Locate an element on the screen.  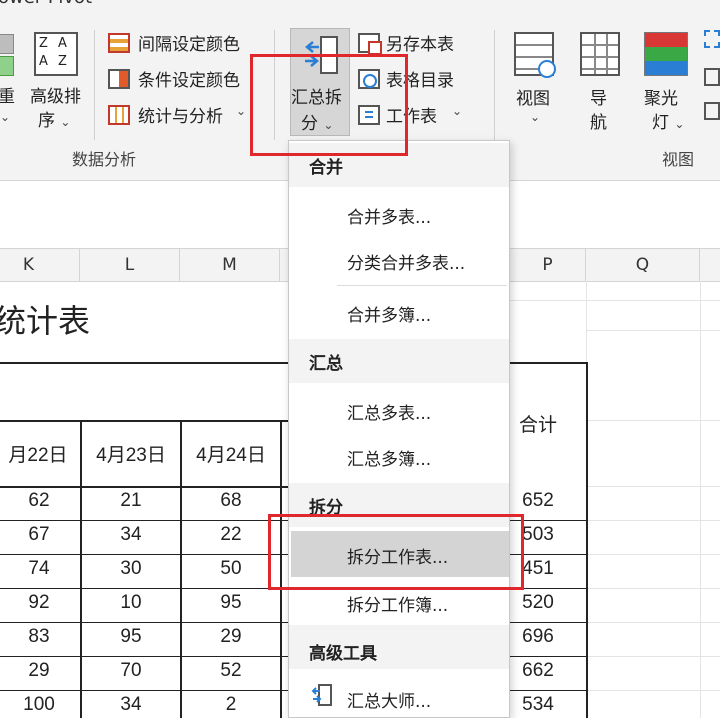
highlight-summary-split is located at coordinates (329, 105).